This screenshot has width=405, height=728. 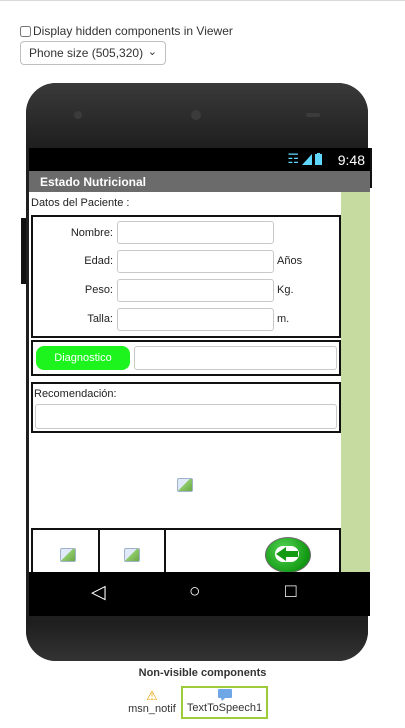 I want to click on phone-top-bezel, so click(x=197, y=116).